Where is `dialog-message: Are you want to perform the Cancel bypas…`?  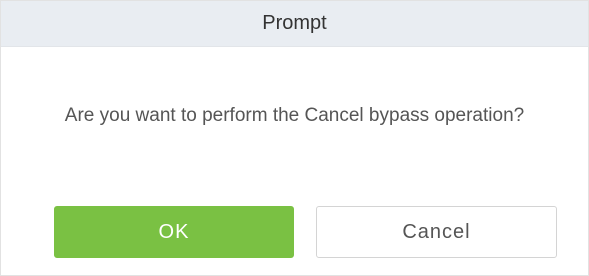 dialog-message: Are you want to perform the Cancel bypas… is located at coordinates (294, 115).